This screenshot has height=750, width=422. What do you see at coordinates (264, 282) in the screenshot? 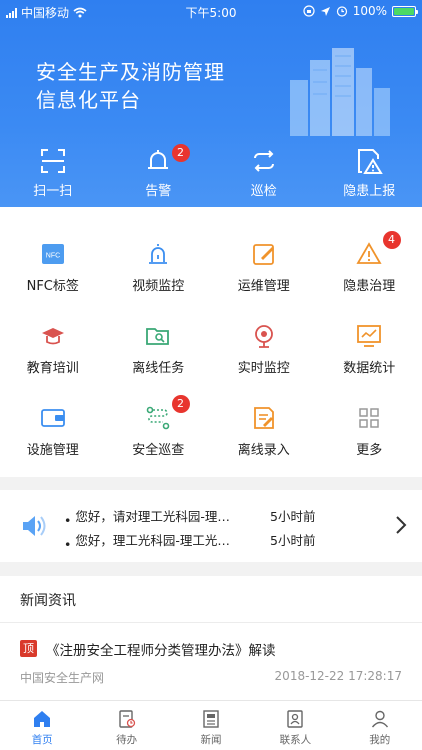
I see `ops-management-button: 运维管理` at bounding box center [264, 282].